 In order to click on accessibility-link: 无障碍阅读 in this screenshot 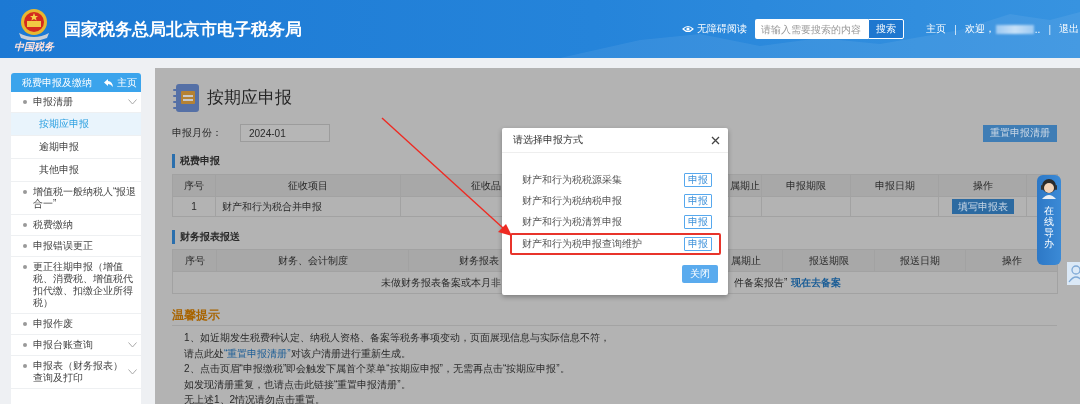, I will do `click(722, 29)`.